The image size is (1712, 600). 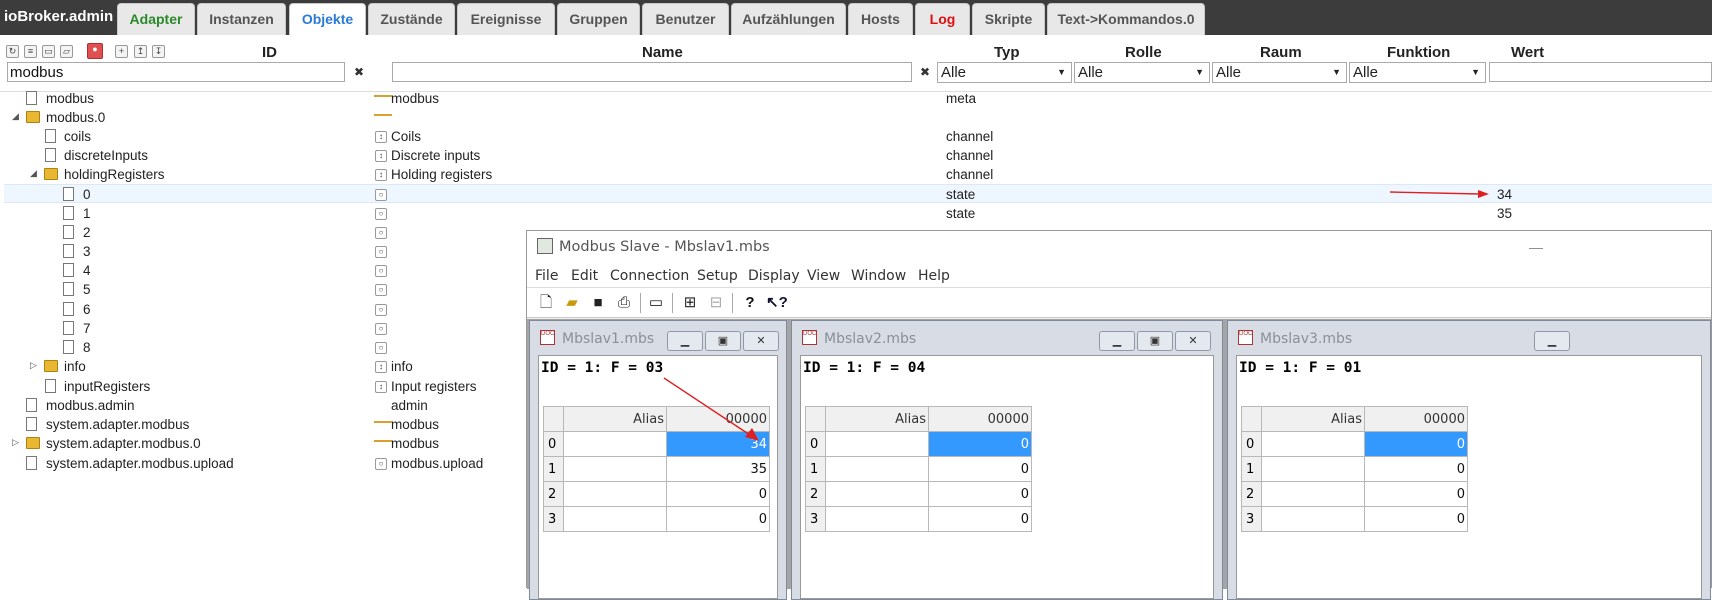 What do you see at coordinates (685, 19) in the screenshot?
I see `tab-benutzer: Benutzer` at bounding box center [685, 19].